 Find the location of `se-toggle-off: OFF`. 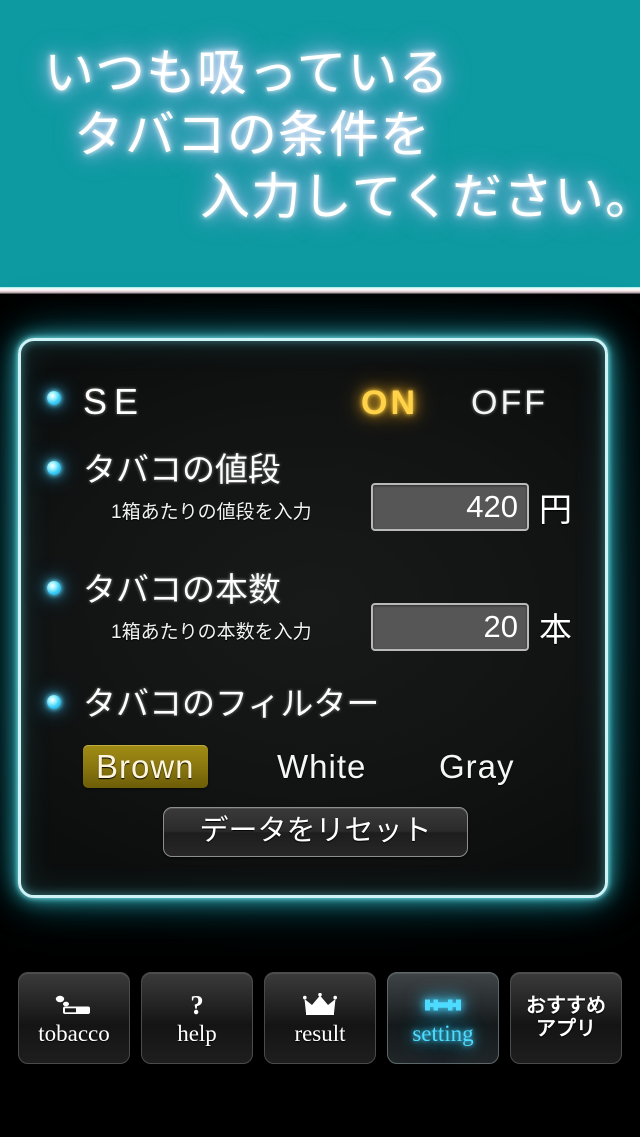

se-toggle-off: OFF is located at coordinates (509, 403).